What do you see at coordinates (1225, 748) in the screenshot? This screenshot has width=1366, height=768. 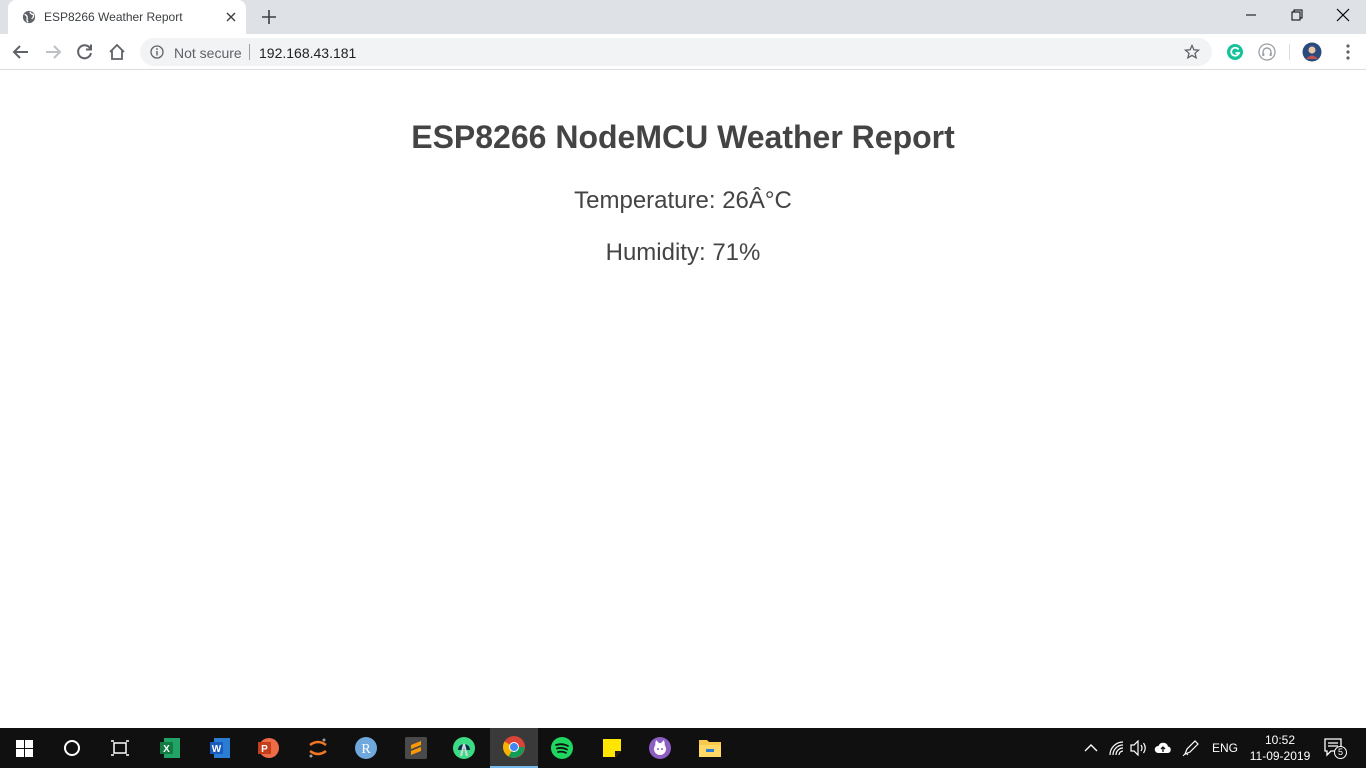 I see `input-language: ENG` at bounding box center [1225, 748].